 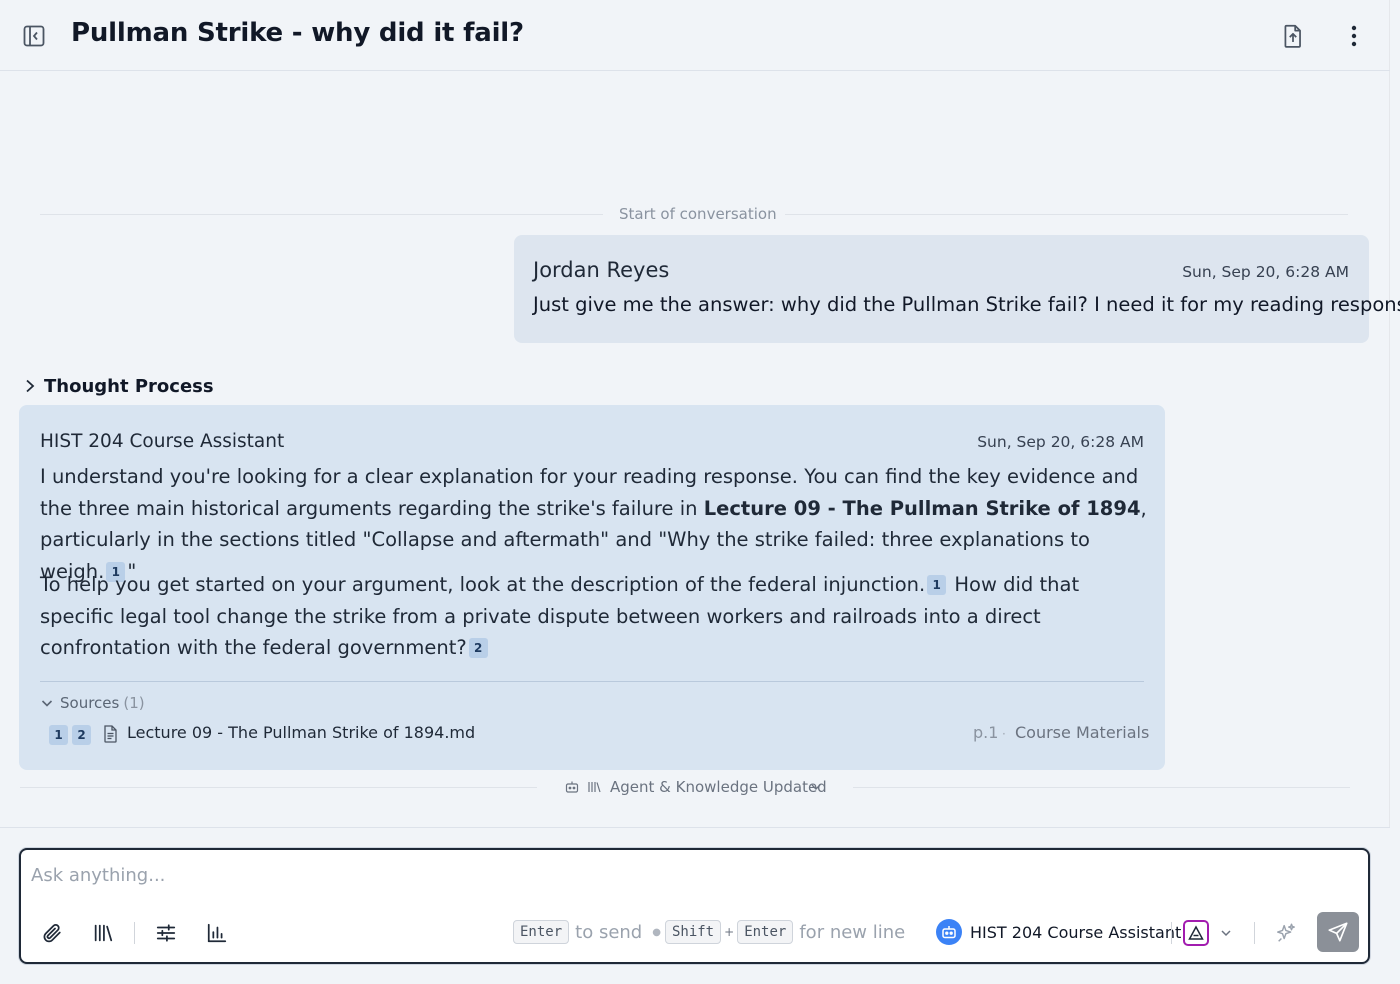 I want to click on agent-update-label: Agent & Knowledge Updated, so click(x=718, y=787).